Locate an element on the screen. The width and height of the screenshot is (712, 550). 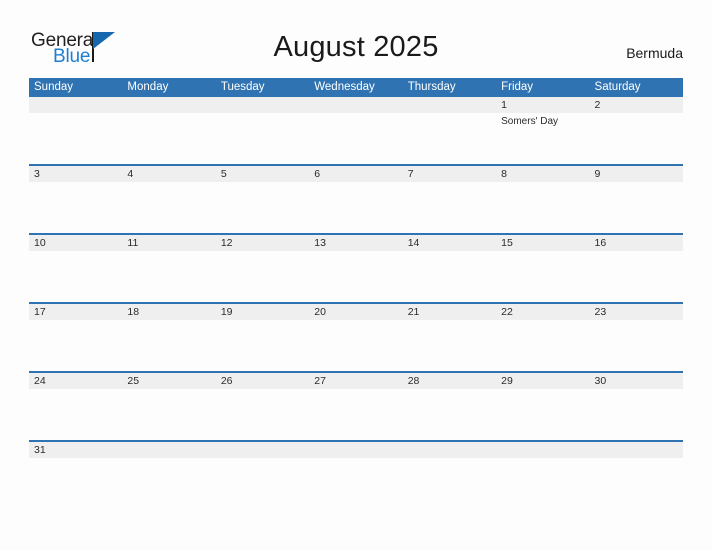
day-number: 29 is located at coordinates (542, 381).